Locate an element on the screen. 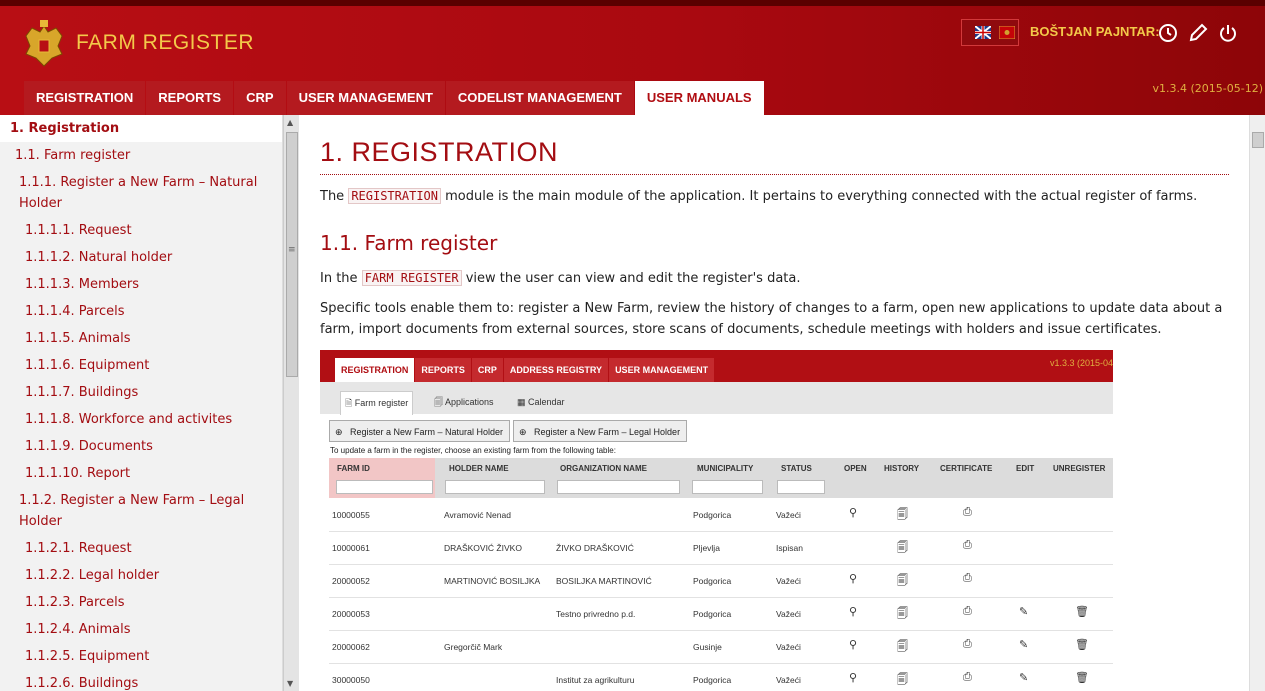  power-icon is located at coordinates (1228, 33).